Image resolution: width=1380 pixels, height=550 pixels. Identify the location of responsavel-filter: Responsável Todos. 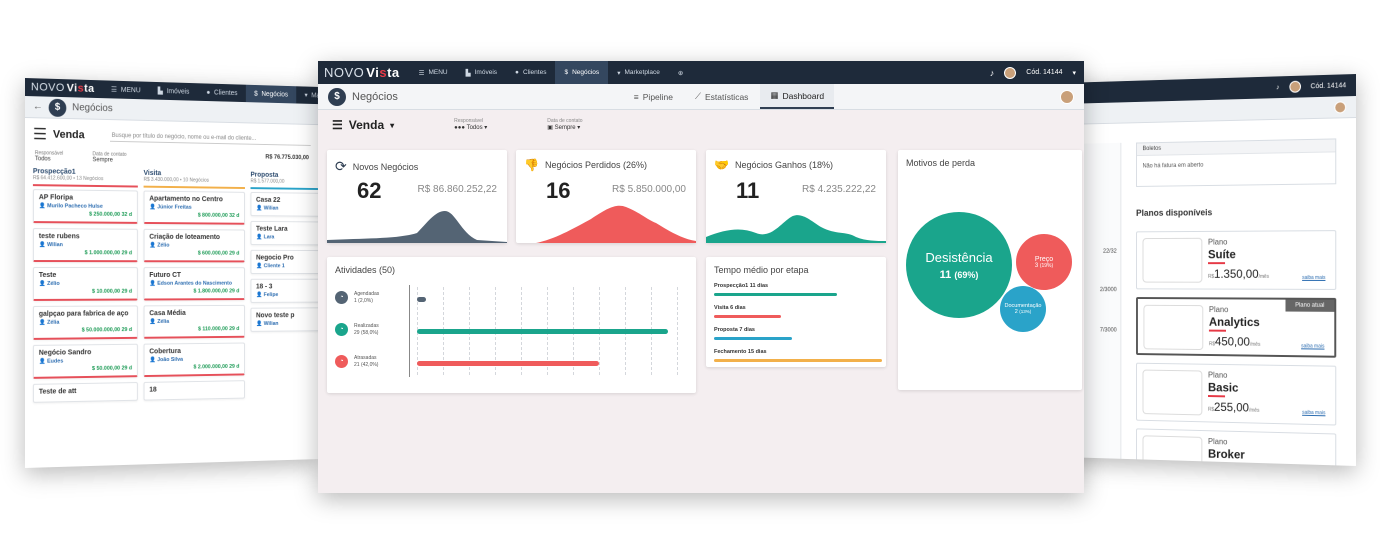
(49, 156).